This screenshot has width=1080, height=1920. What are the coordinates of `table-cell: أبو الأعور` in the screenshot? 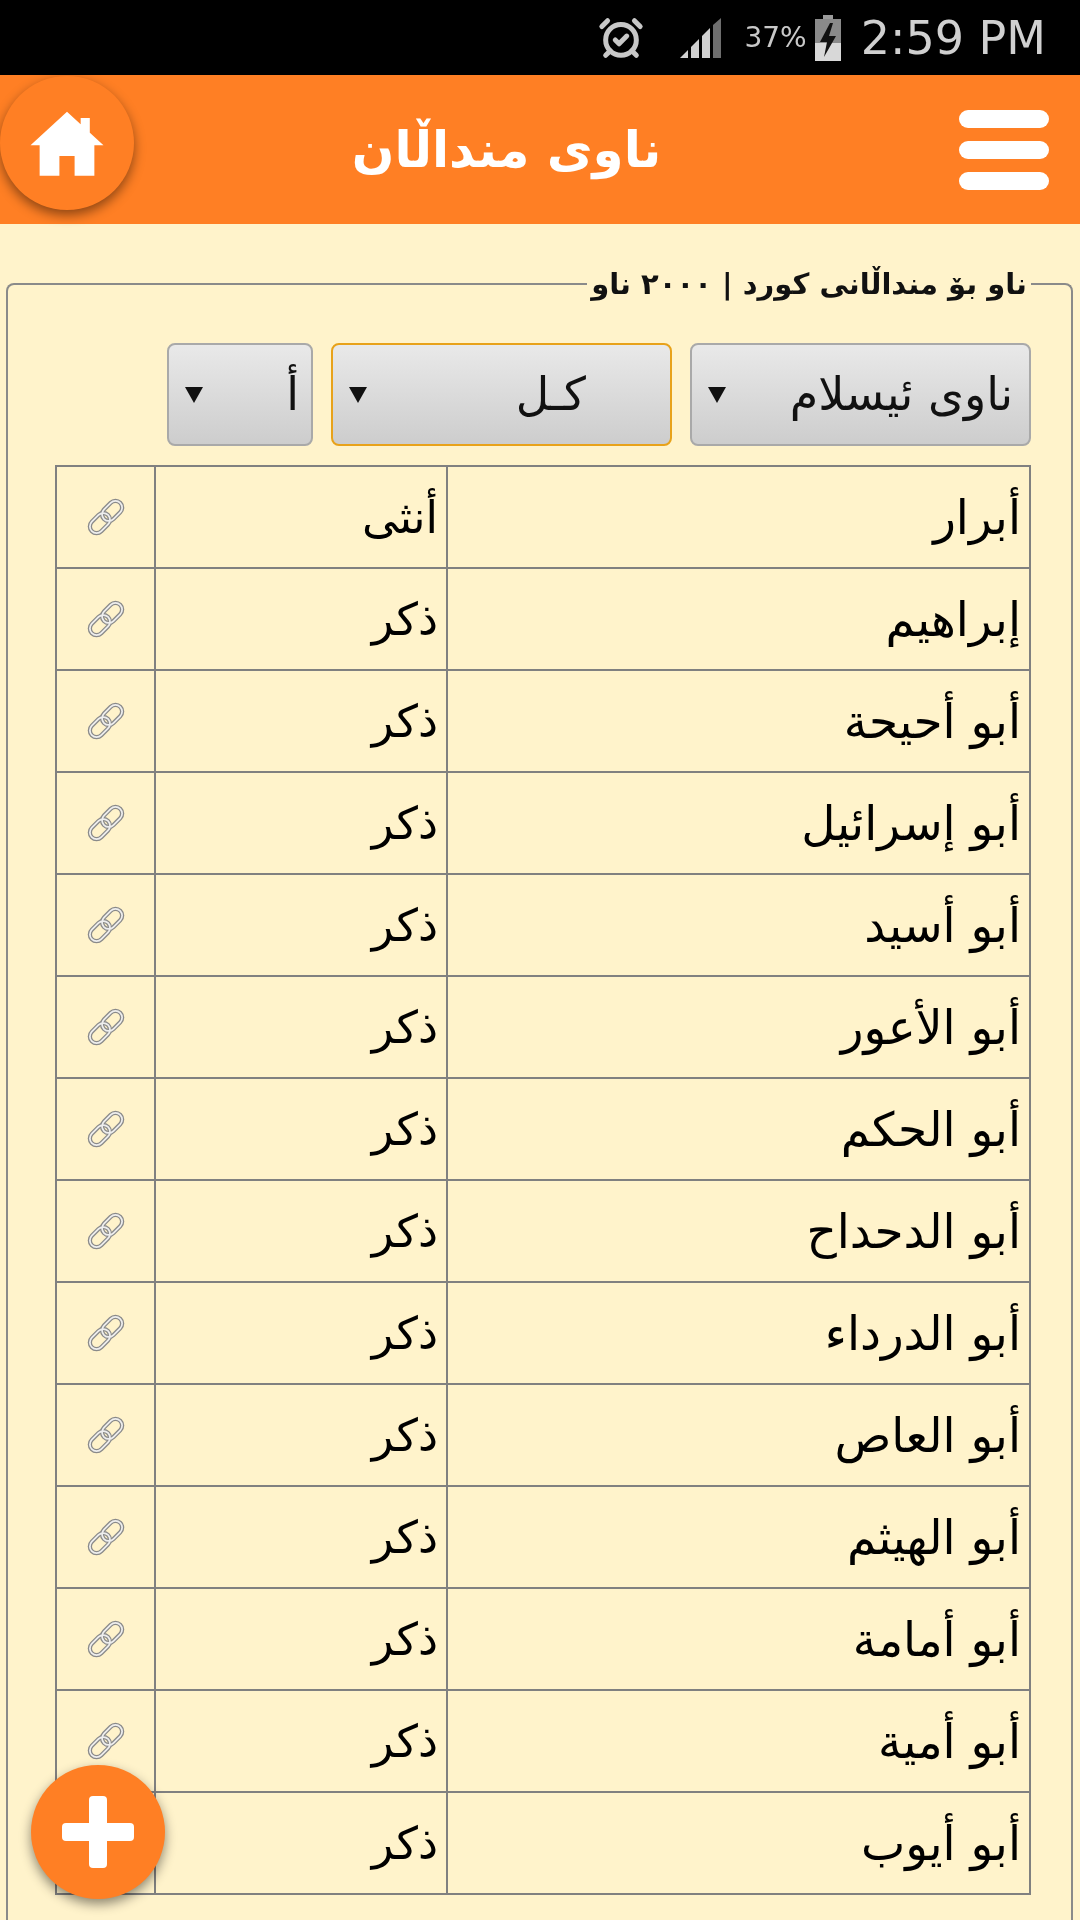 It's located at (738, 1027).